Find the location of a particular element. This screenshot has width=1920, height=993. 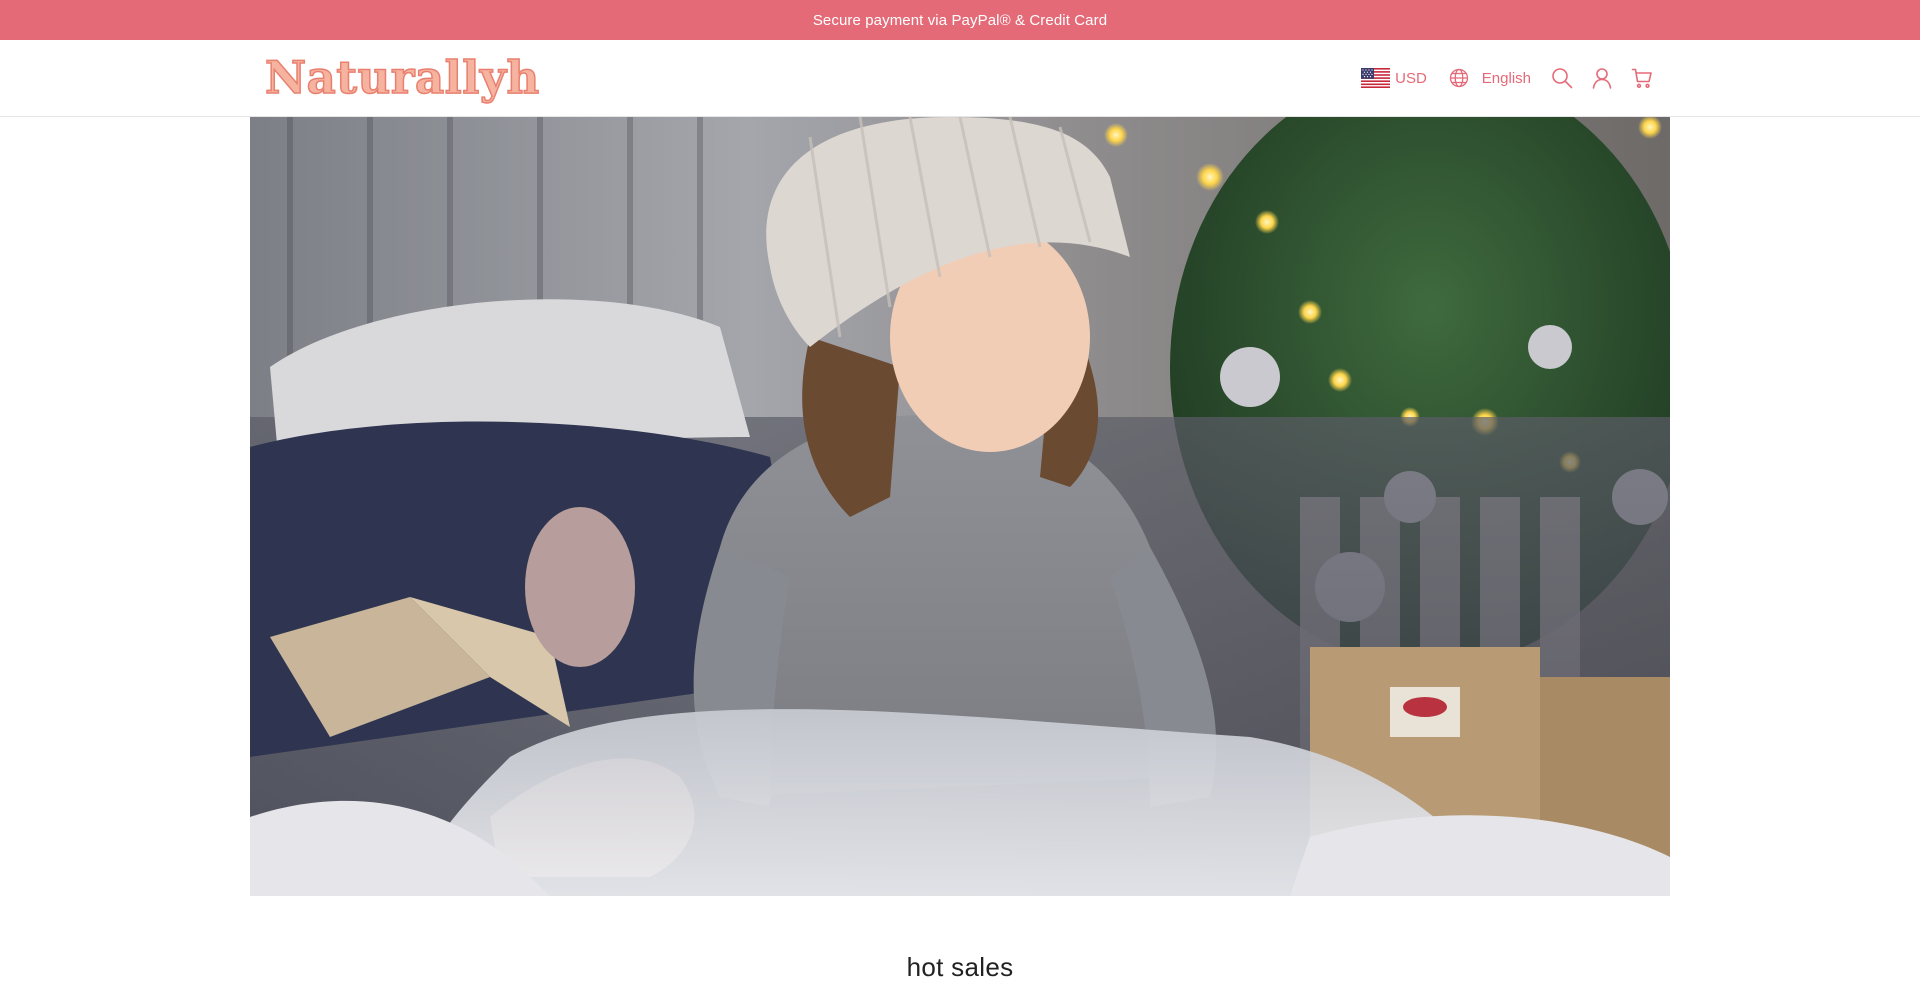

announcement-bar: Secure payment via PayPal® & Credit Card is located at coordinates (960, 20).